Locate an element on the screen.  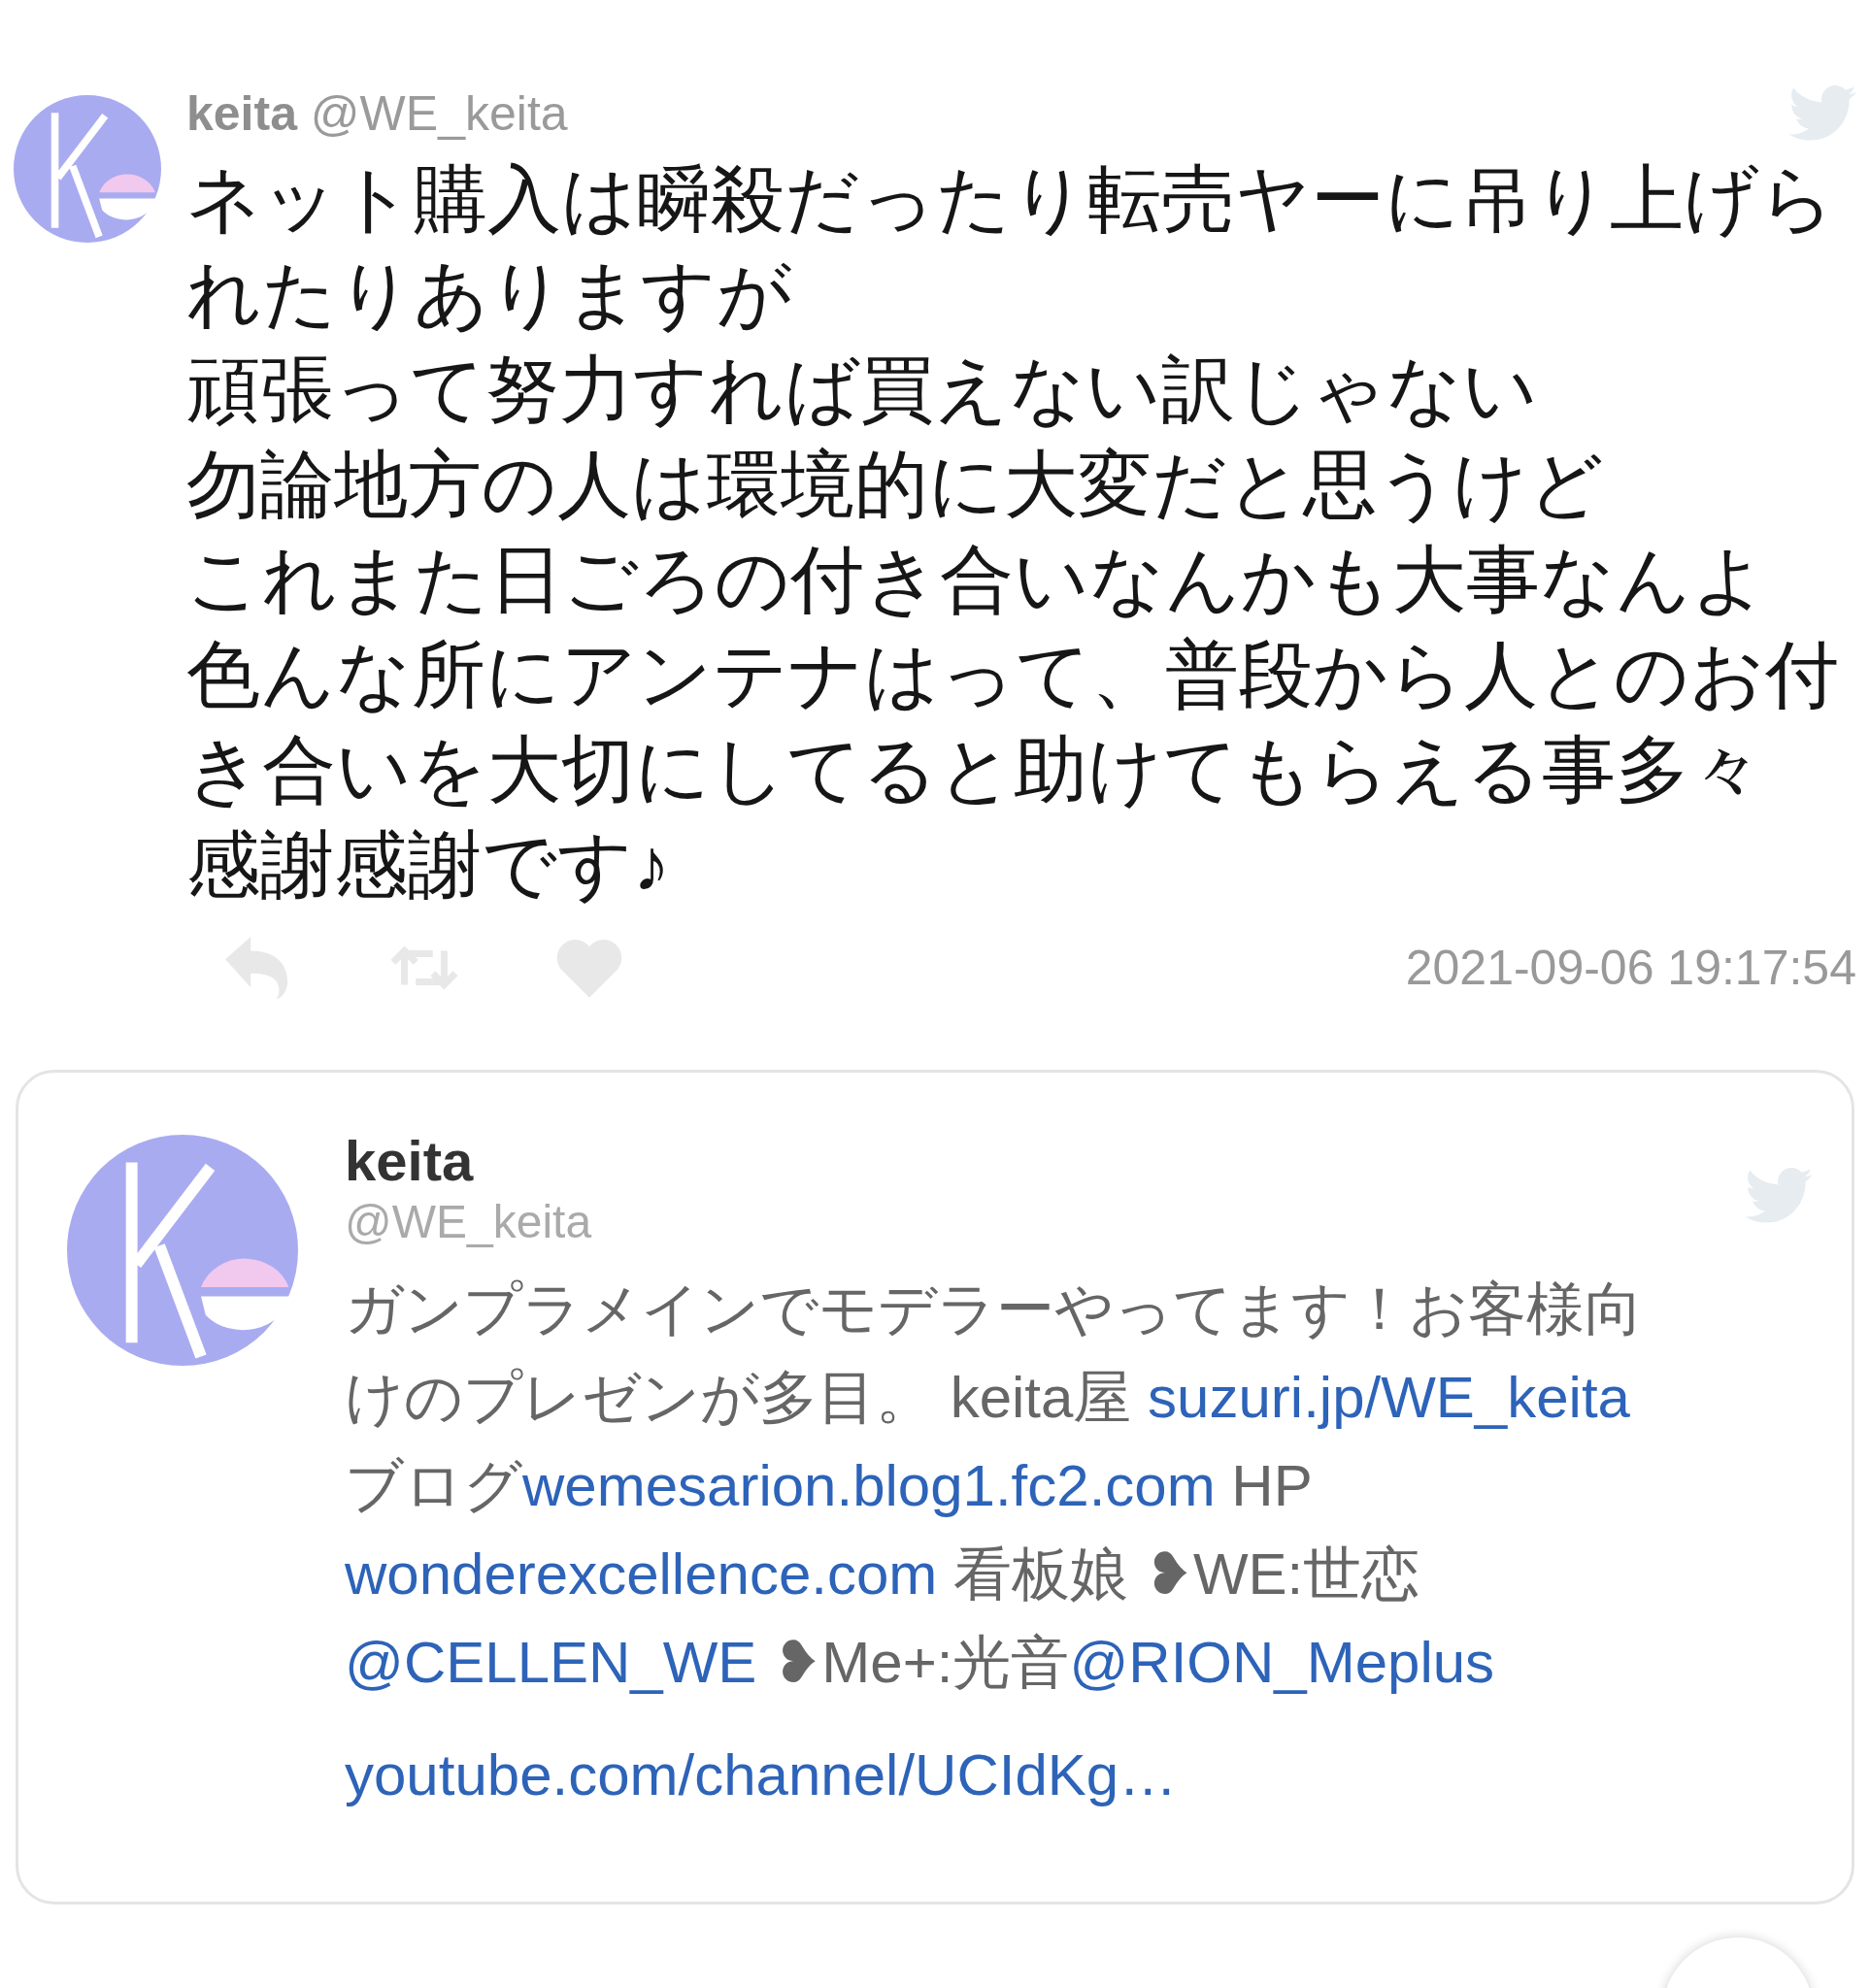
tweet-text-line: ネット購入は瞬殺だったり転売ヤーに吊り上げら is located at coordinates (1010, 199).